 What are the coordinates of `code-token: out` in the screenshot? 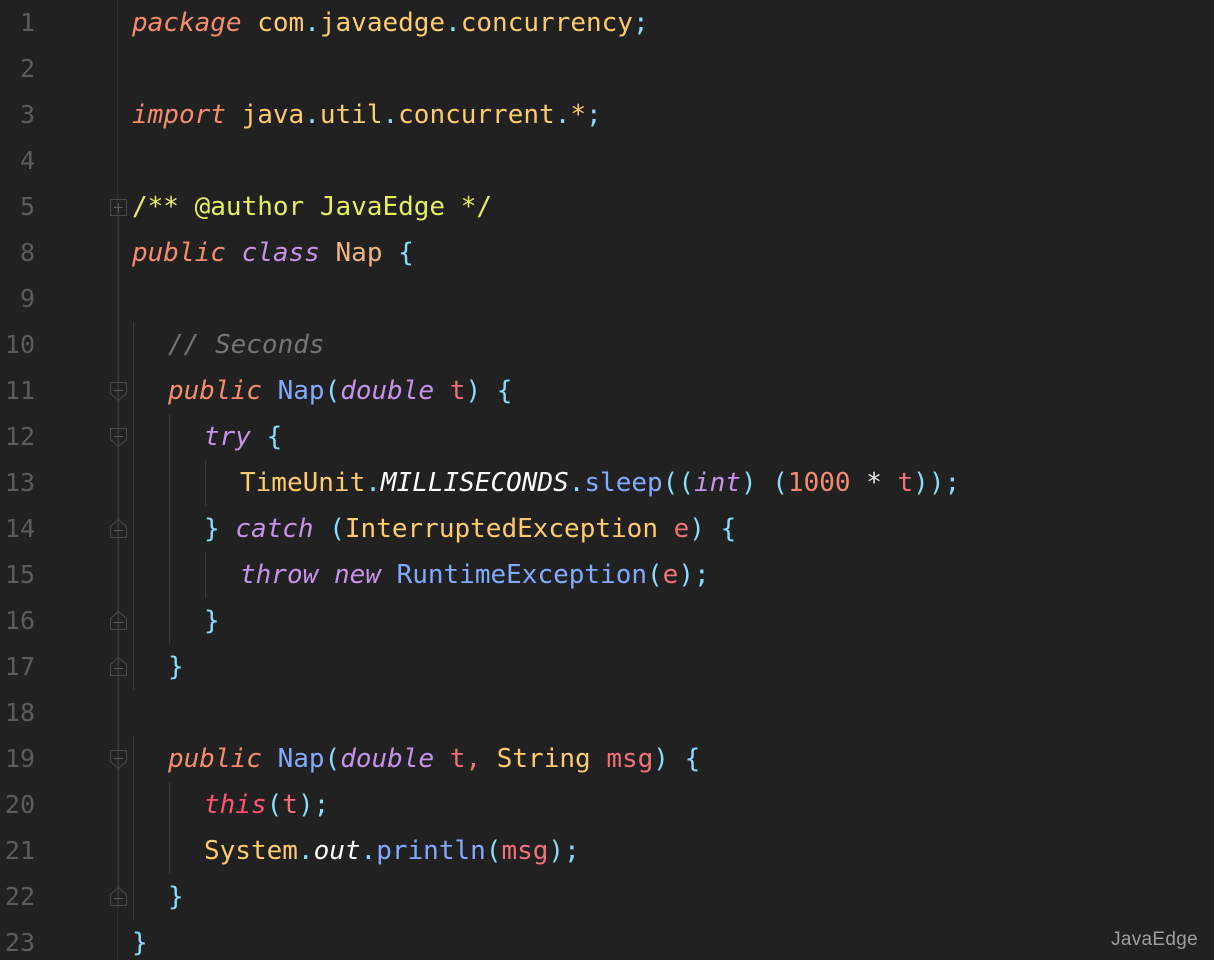 It's located at (337, 851).